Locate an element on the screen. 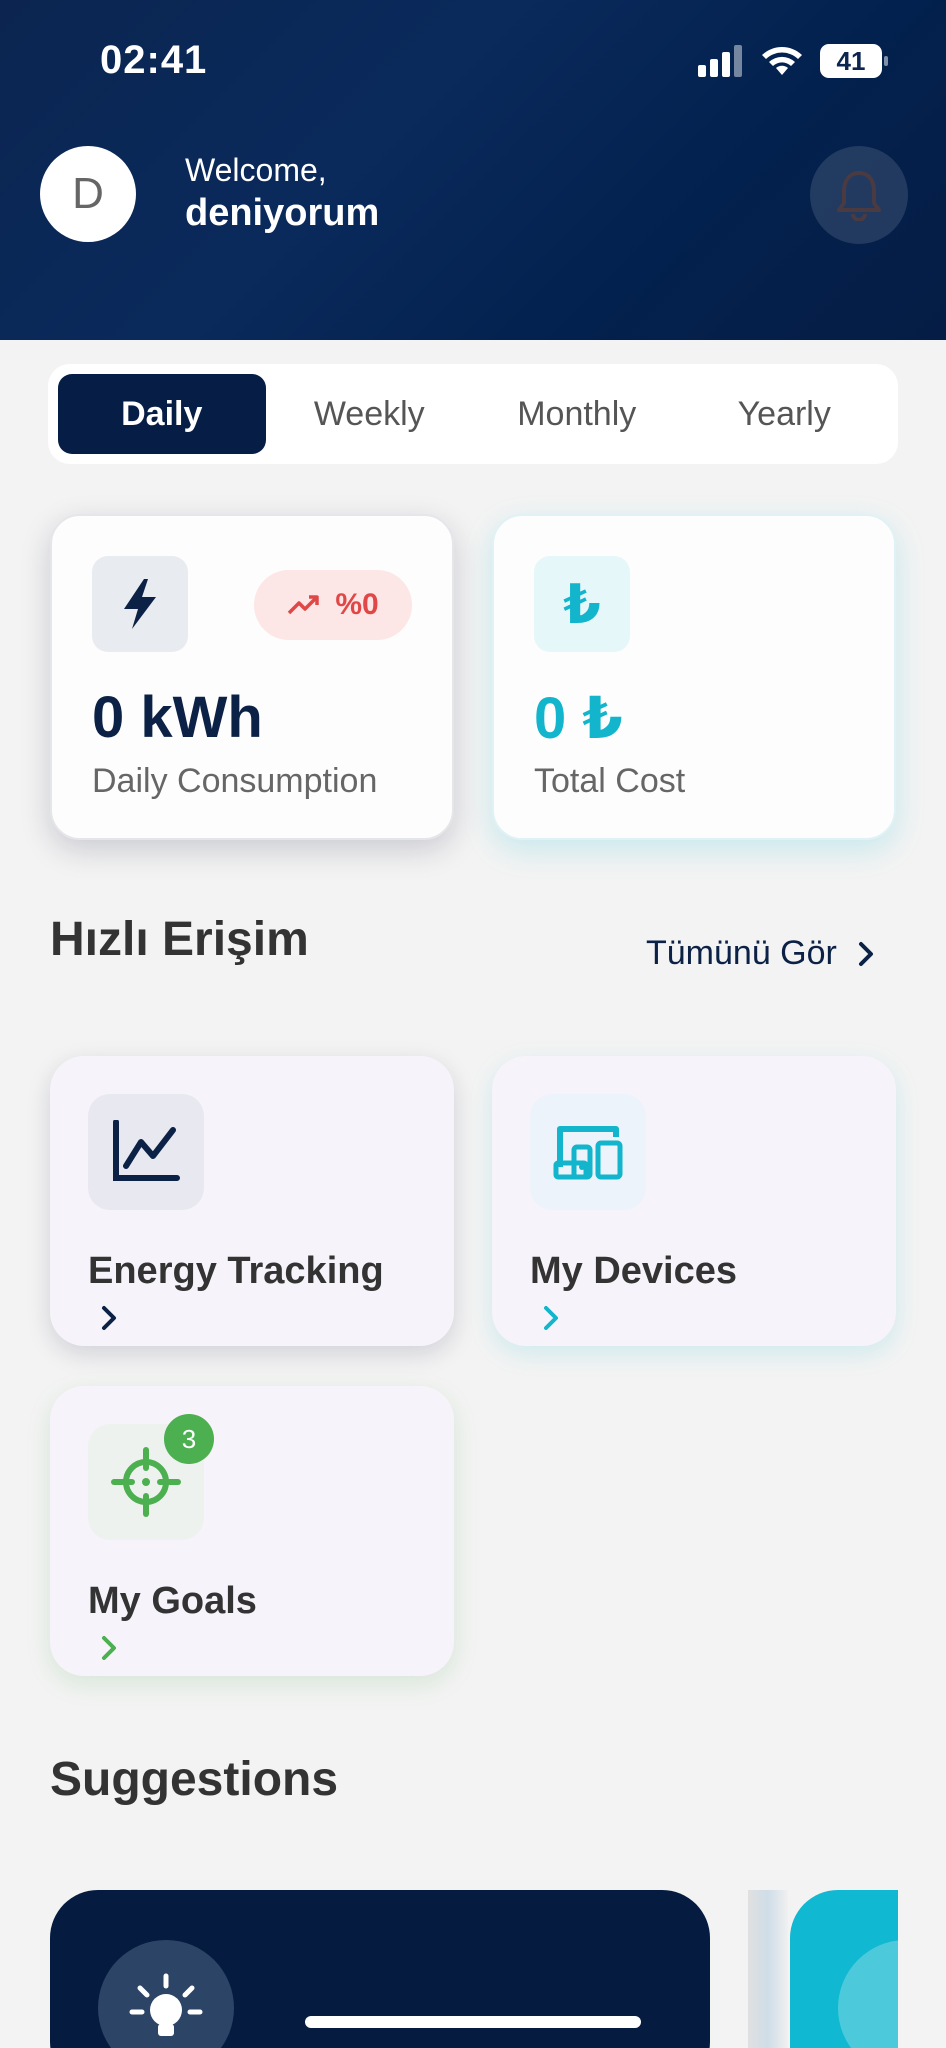  my-devices-card: My Devices is located at coordinates (694, 1201).